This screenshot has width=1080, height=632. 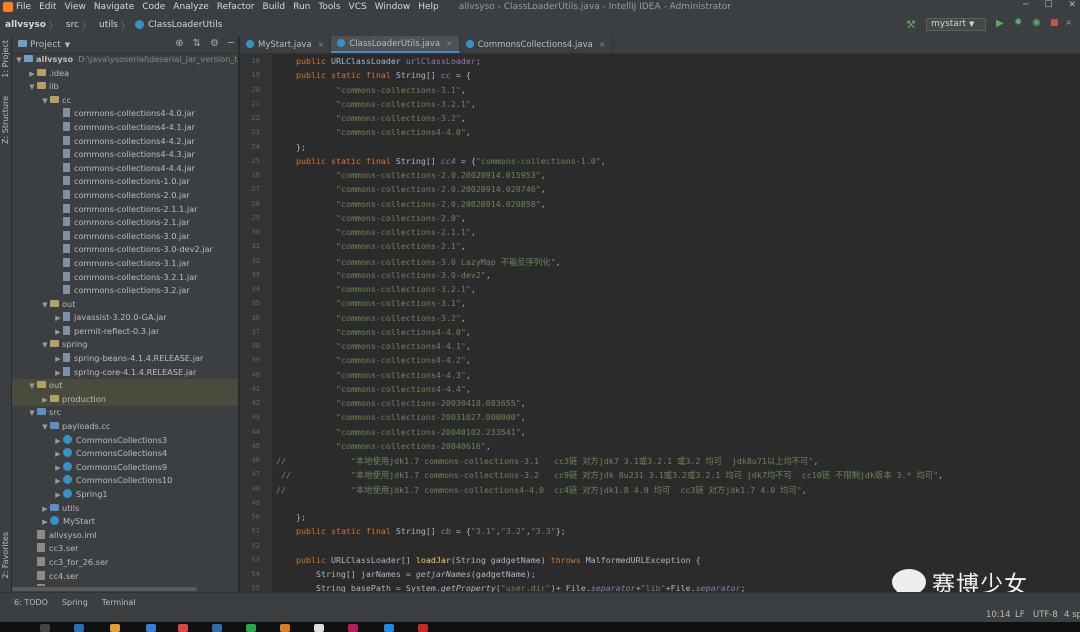 What do you see at coordinates (5, 59) in the screenshot?
I see `project-tool-button: 1: Project` at bounding box center [5, 59].